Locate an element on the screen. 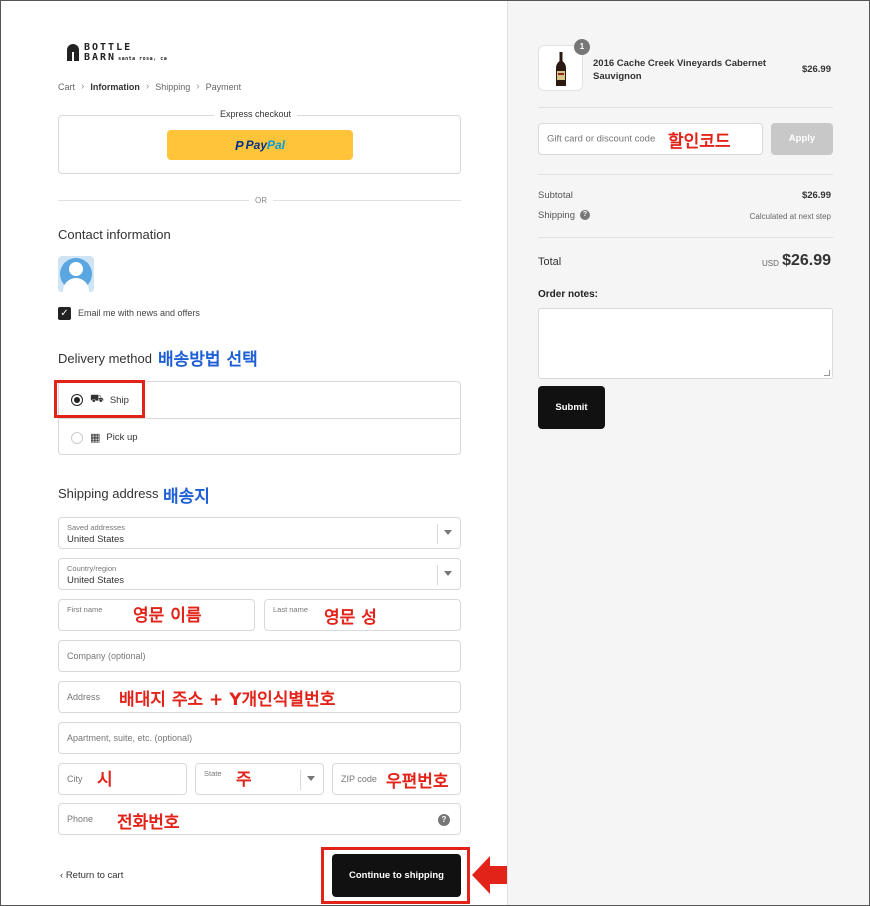 This screenshot has width=870, height=906. brand-sub: santa rosa, ca is located at coordinates (143, 59).